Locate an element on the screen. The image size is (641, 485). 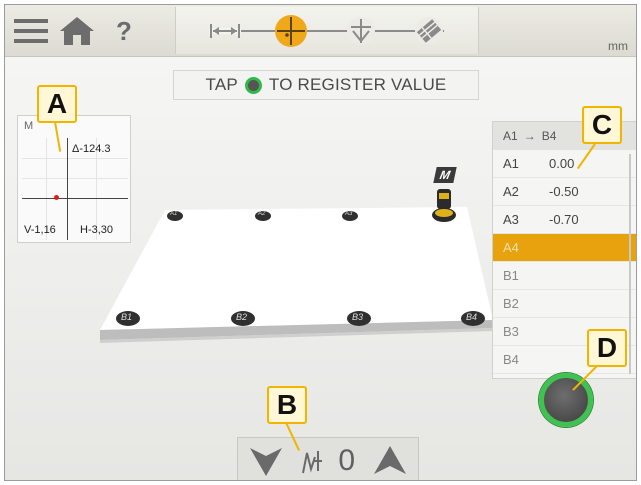
target-position-dot is located at coordinates (56, 197).